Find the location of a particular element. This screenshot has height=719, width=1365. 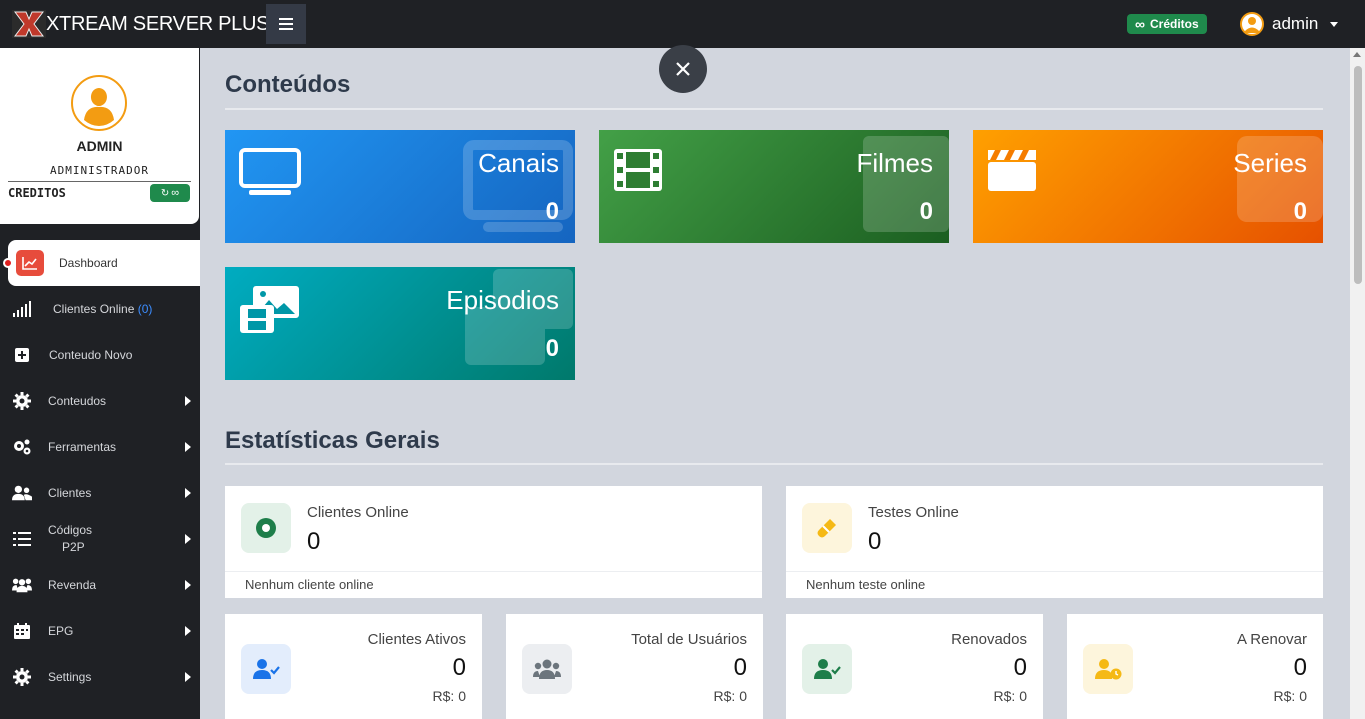

sidebar-item-codigos-p2p: Códigos P2P is located at coordinates (100, 539).